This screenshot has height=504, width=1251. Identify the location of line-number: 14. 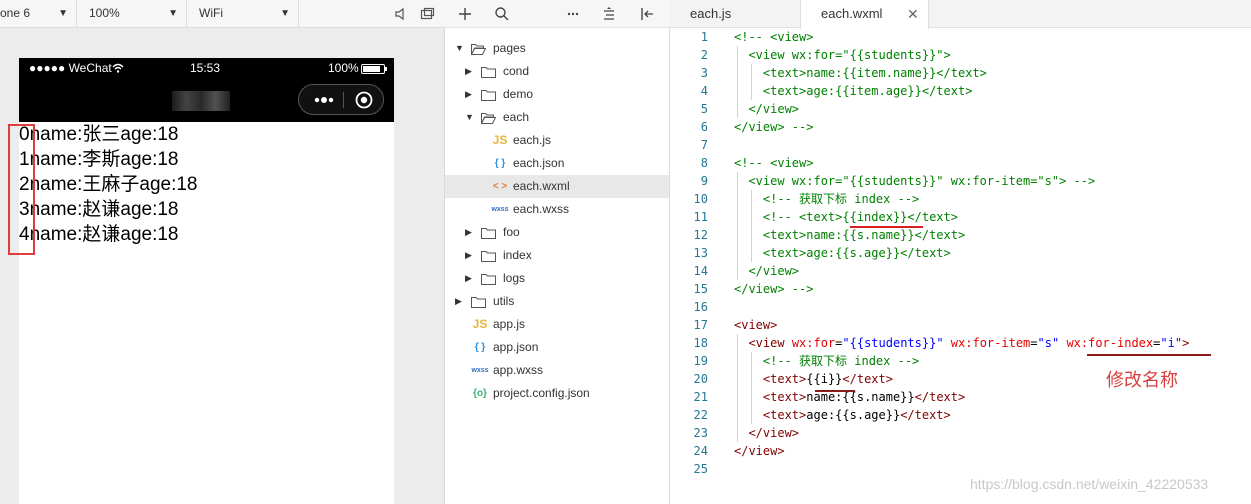
(700, 271).